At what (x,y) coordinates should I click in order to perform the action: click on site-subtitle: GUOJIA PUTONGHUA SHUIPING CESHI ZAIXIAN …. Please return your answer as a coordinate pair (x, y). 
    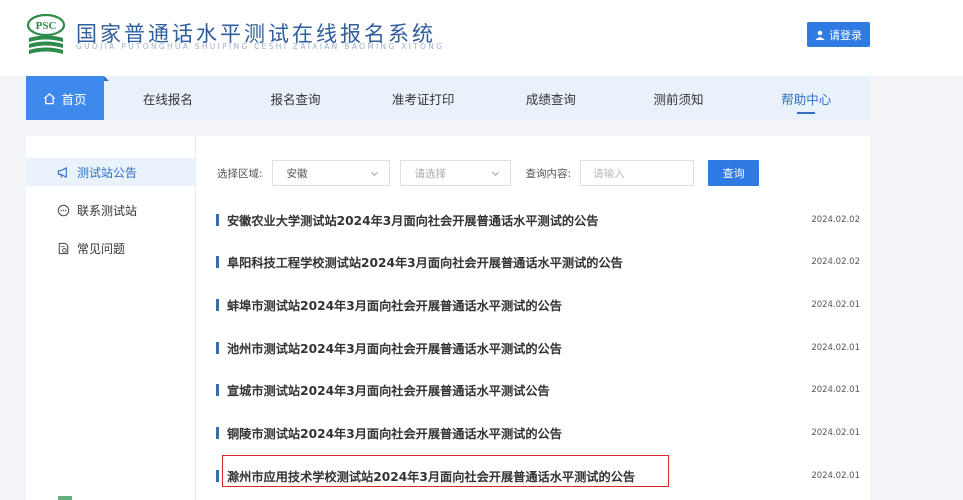
    Looking at the image, I should click on (260, 46).